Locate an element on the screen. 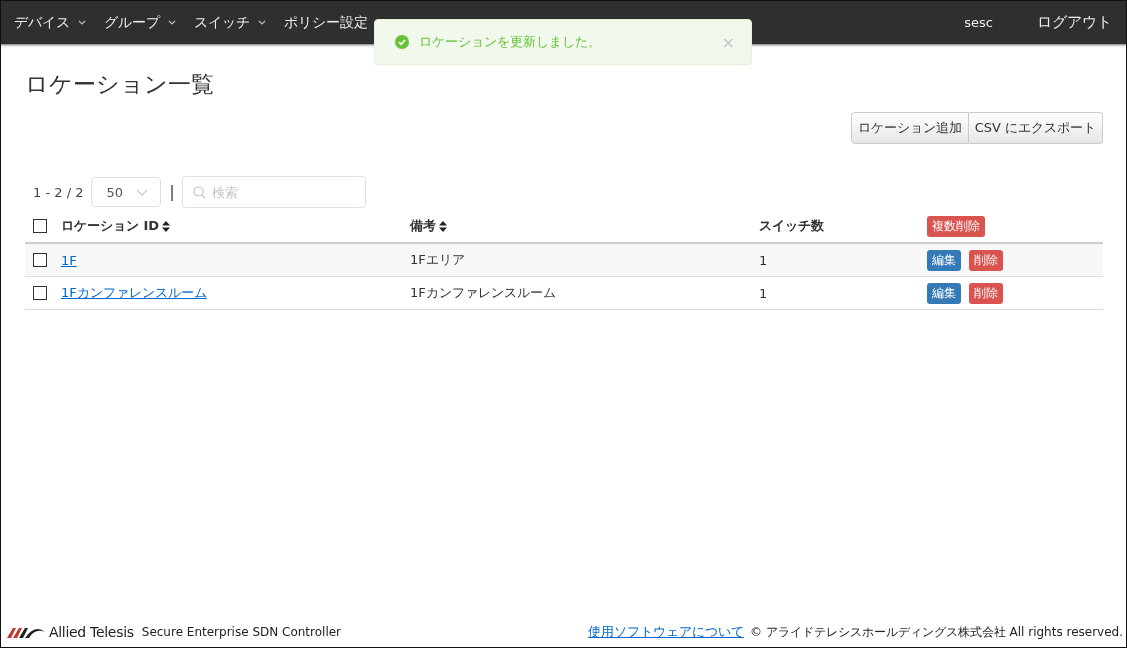 This screenshot has height=648, width=1127. bulk-delete-button: 複数削除 is located at coordinates (956, 226).